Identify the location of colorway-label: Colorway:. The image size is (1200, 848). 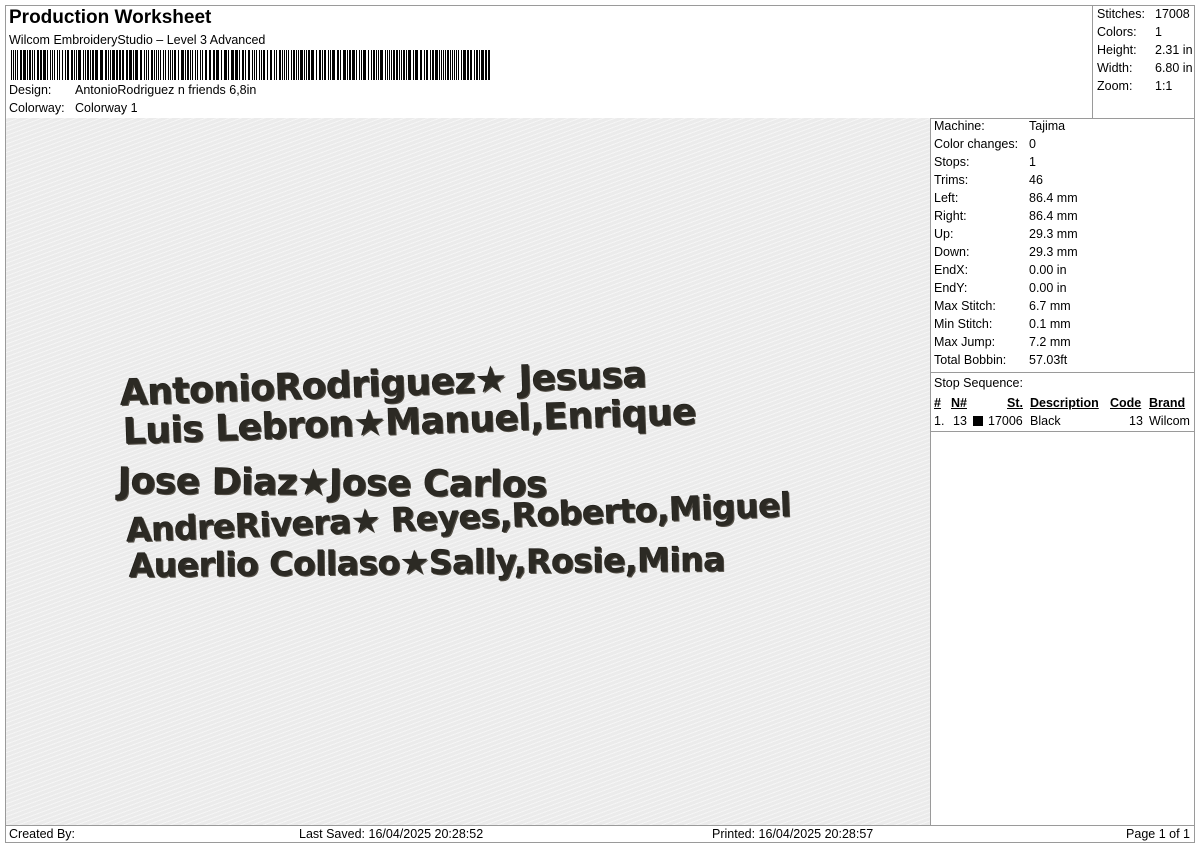
(37, 108).